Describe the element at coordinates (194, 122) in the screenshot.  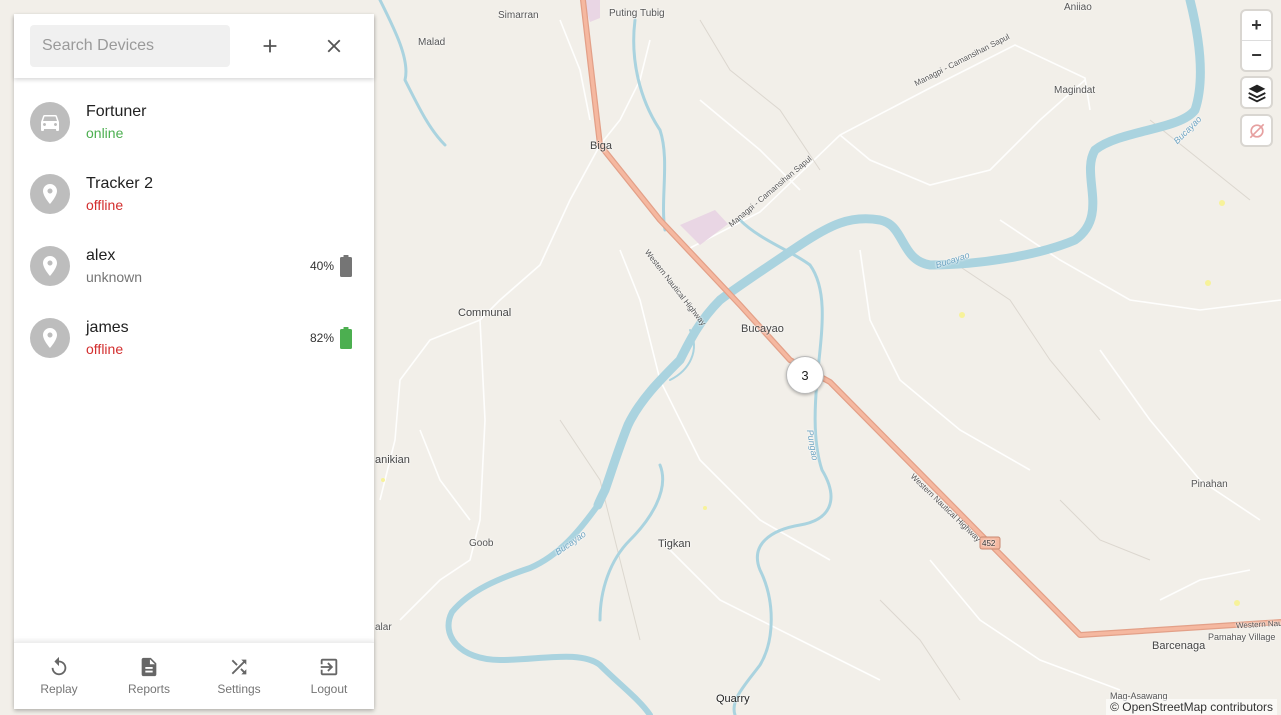
I see `device-item-fortuner: Fortuner online` at that location.